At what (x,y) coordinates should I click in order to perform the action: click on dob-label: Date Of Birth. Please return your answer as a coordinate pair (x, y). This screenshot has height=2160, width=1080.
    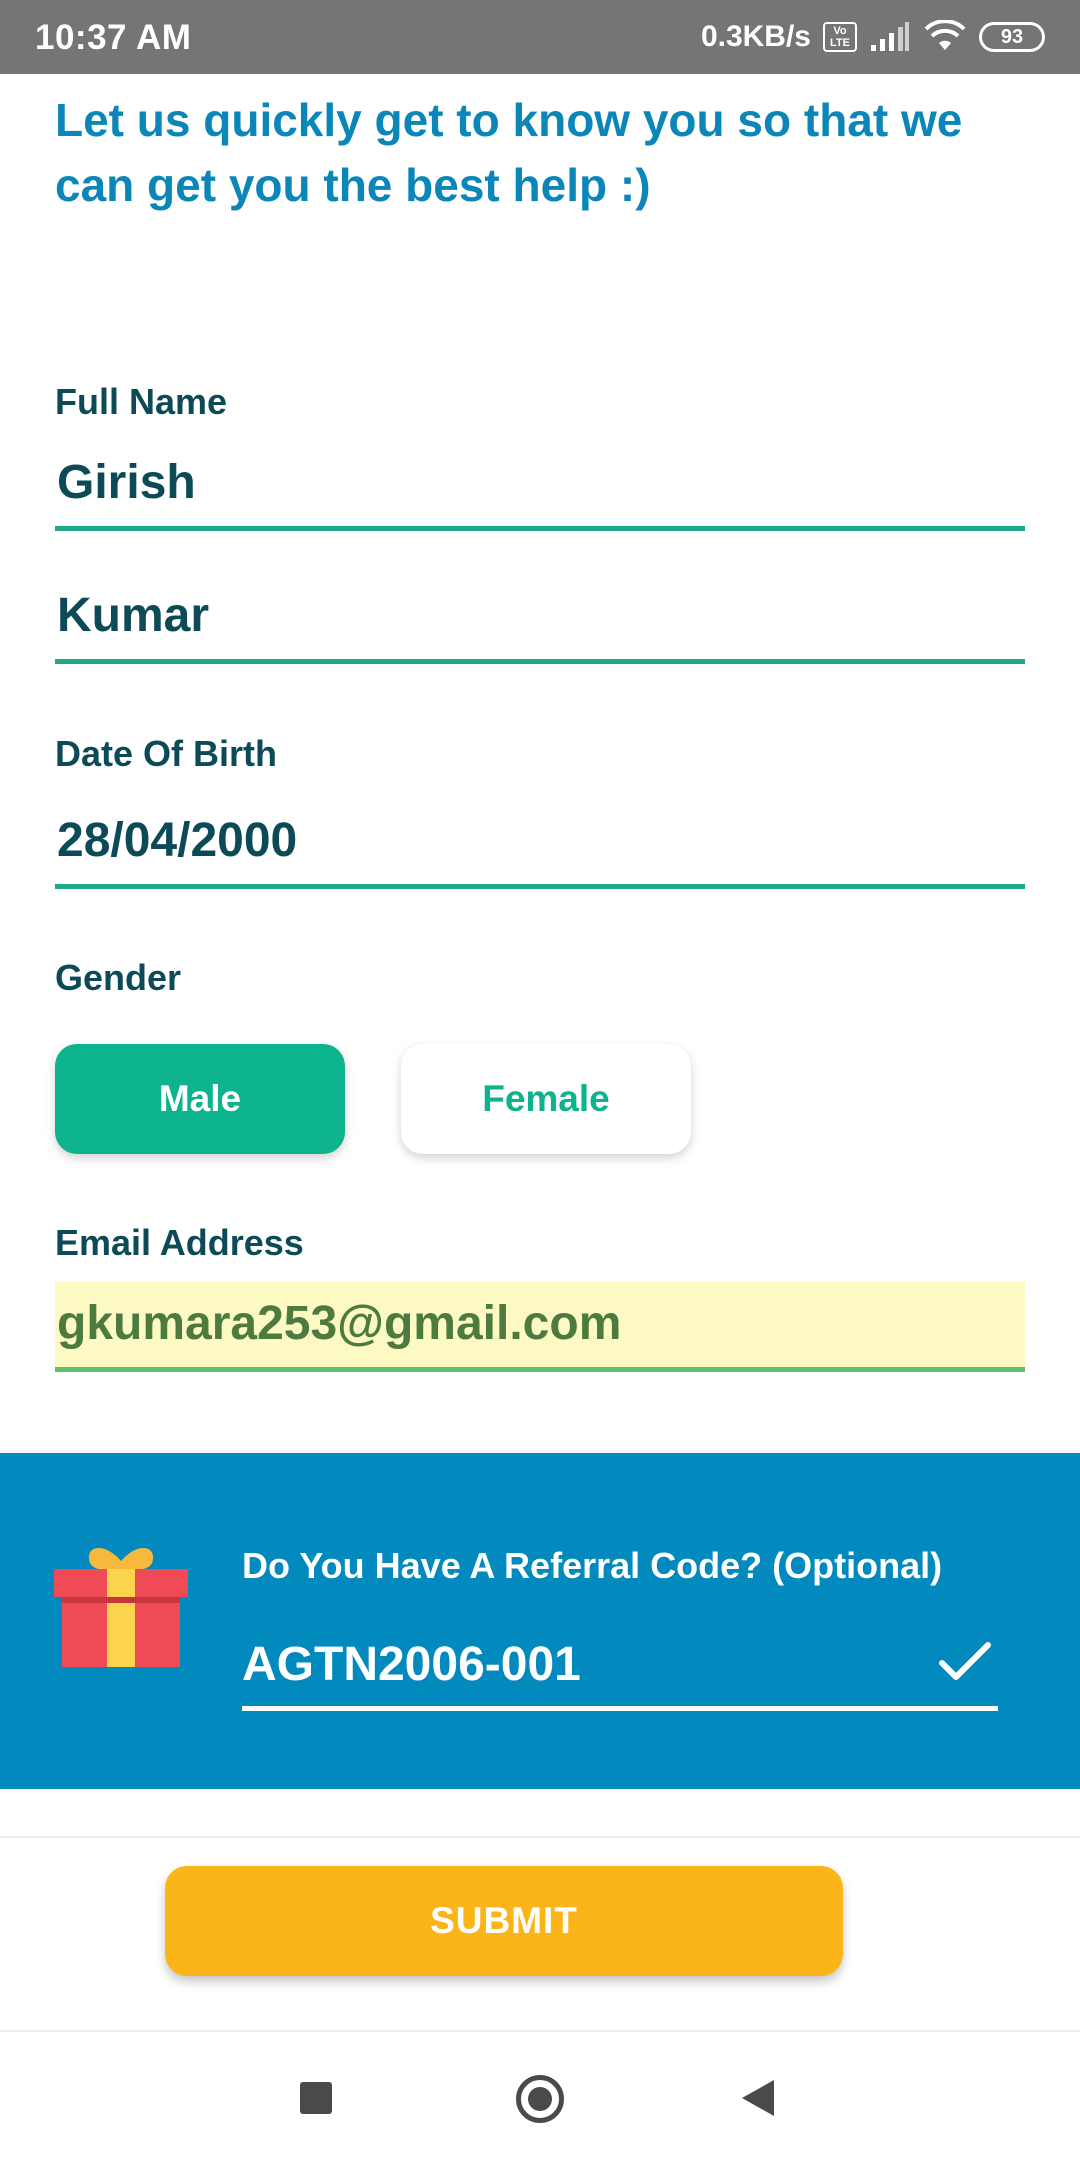
    Looking at the image, I should click on (166, 753).